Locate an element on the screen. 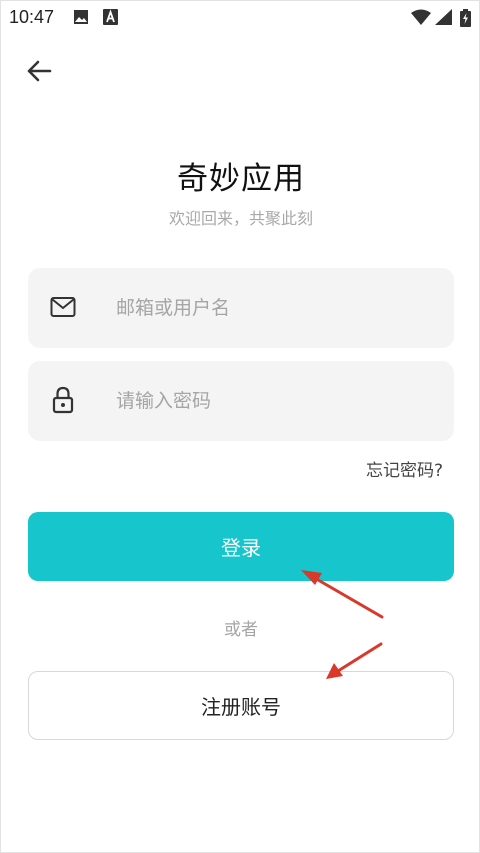 The image size is (480, 853). a-icon is located at coordinates (110, 19).